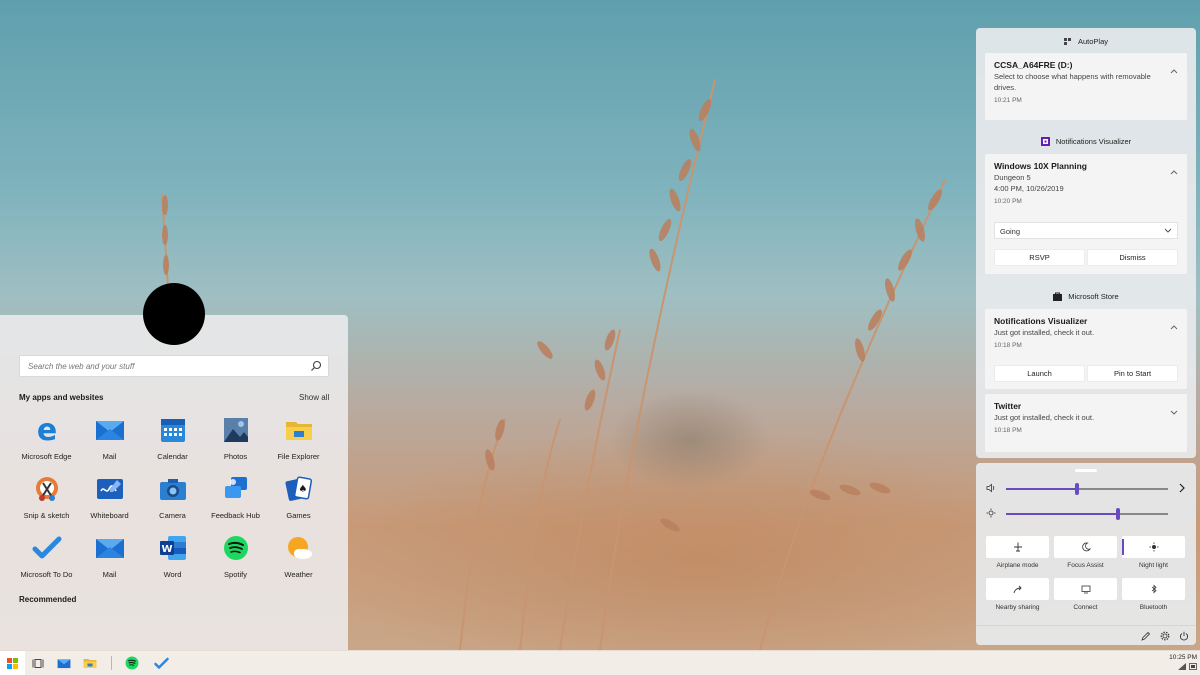 This screenshot has height=675, width=1200. I want to click on tile-nearby-sharing: Nearby sharing, so click(1017, 595).